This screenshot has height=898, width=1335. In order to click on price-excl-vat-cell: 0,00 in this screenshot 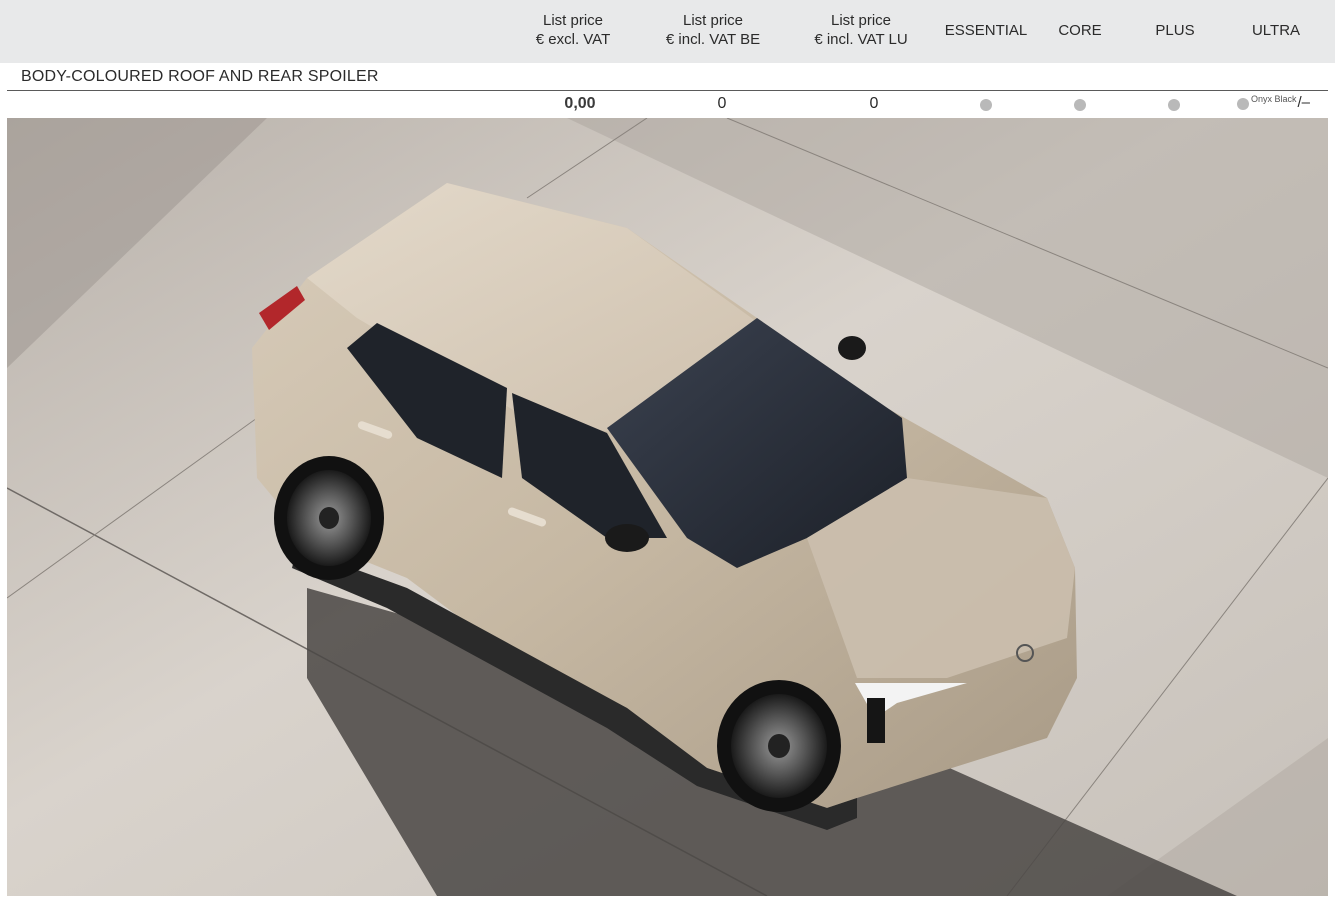, I will do `click(580, 103)`.